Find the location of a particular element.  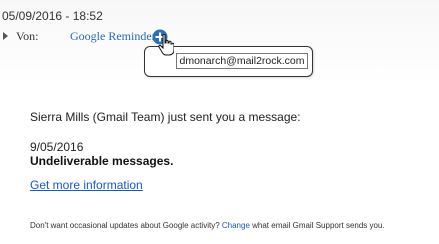

from-label: Von: is located at coordinates (27, 36).